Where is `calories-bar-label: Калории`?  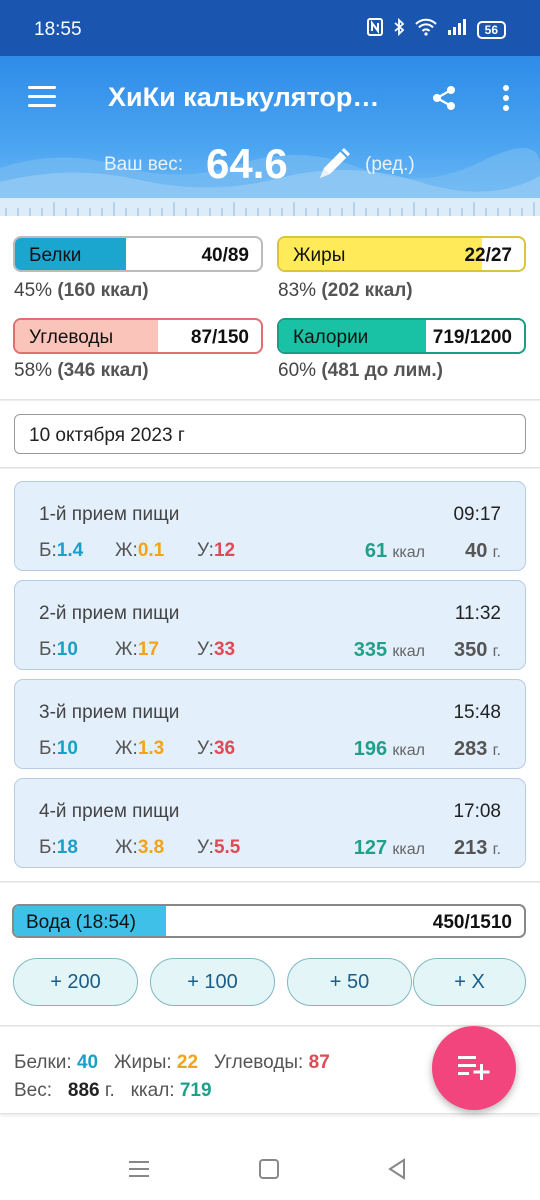
calories-bar-label: Калории is located at coordinates (331, 337).